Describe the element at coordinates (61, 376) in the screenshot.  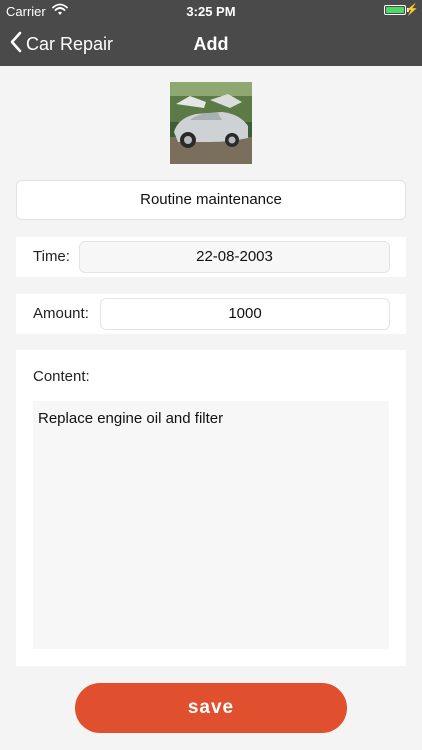
I see `content-label: Content:` at that location.